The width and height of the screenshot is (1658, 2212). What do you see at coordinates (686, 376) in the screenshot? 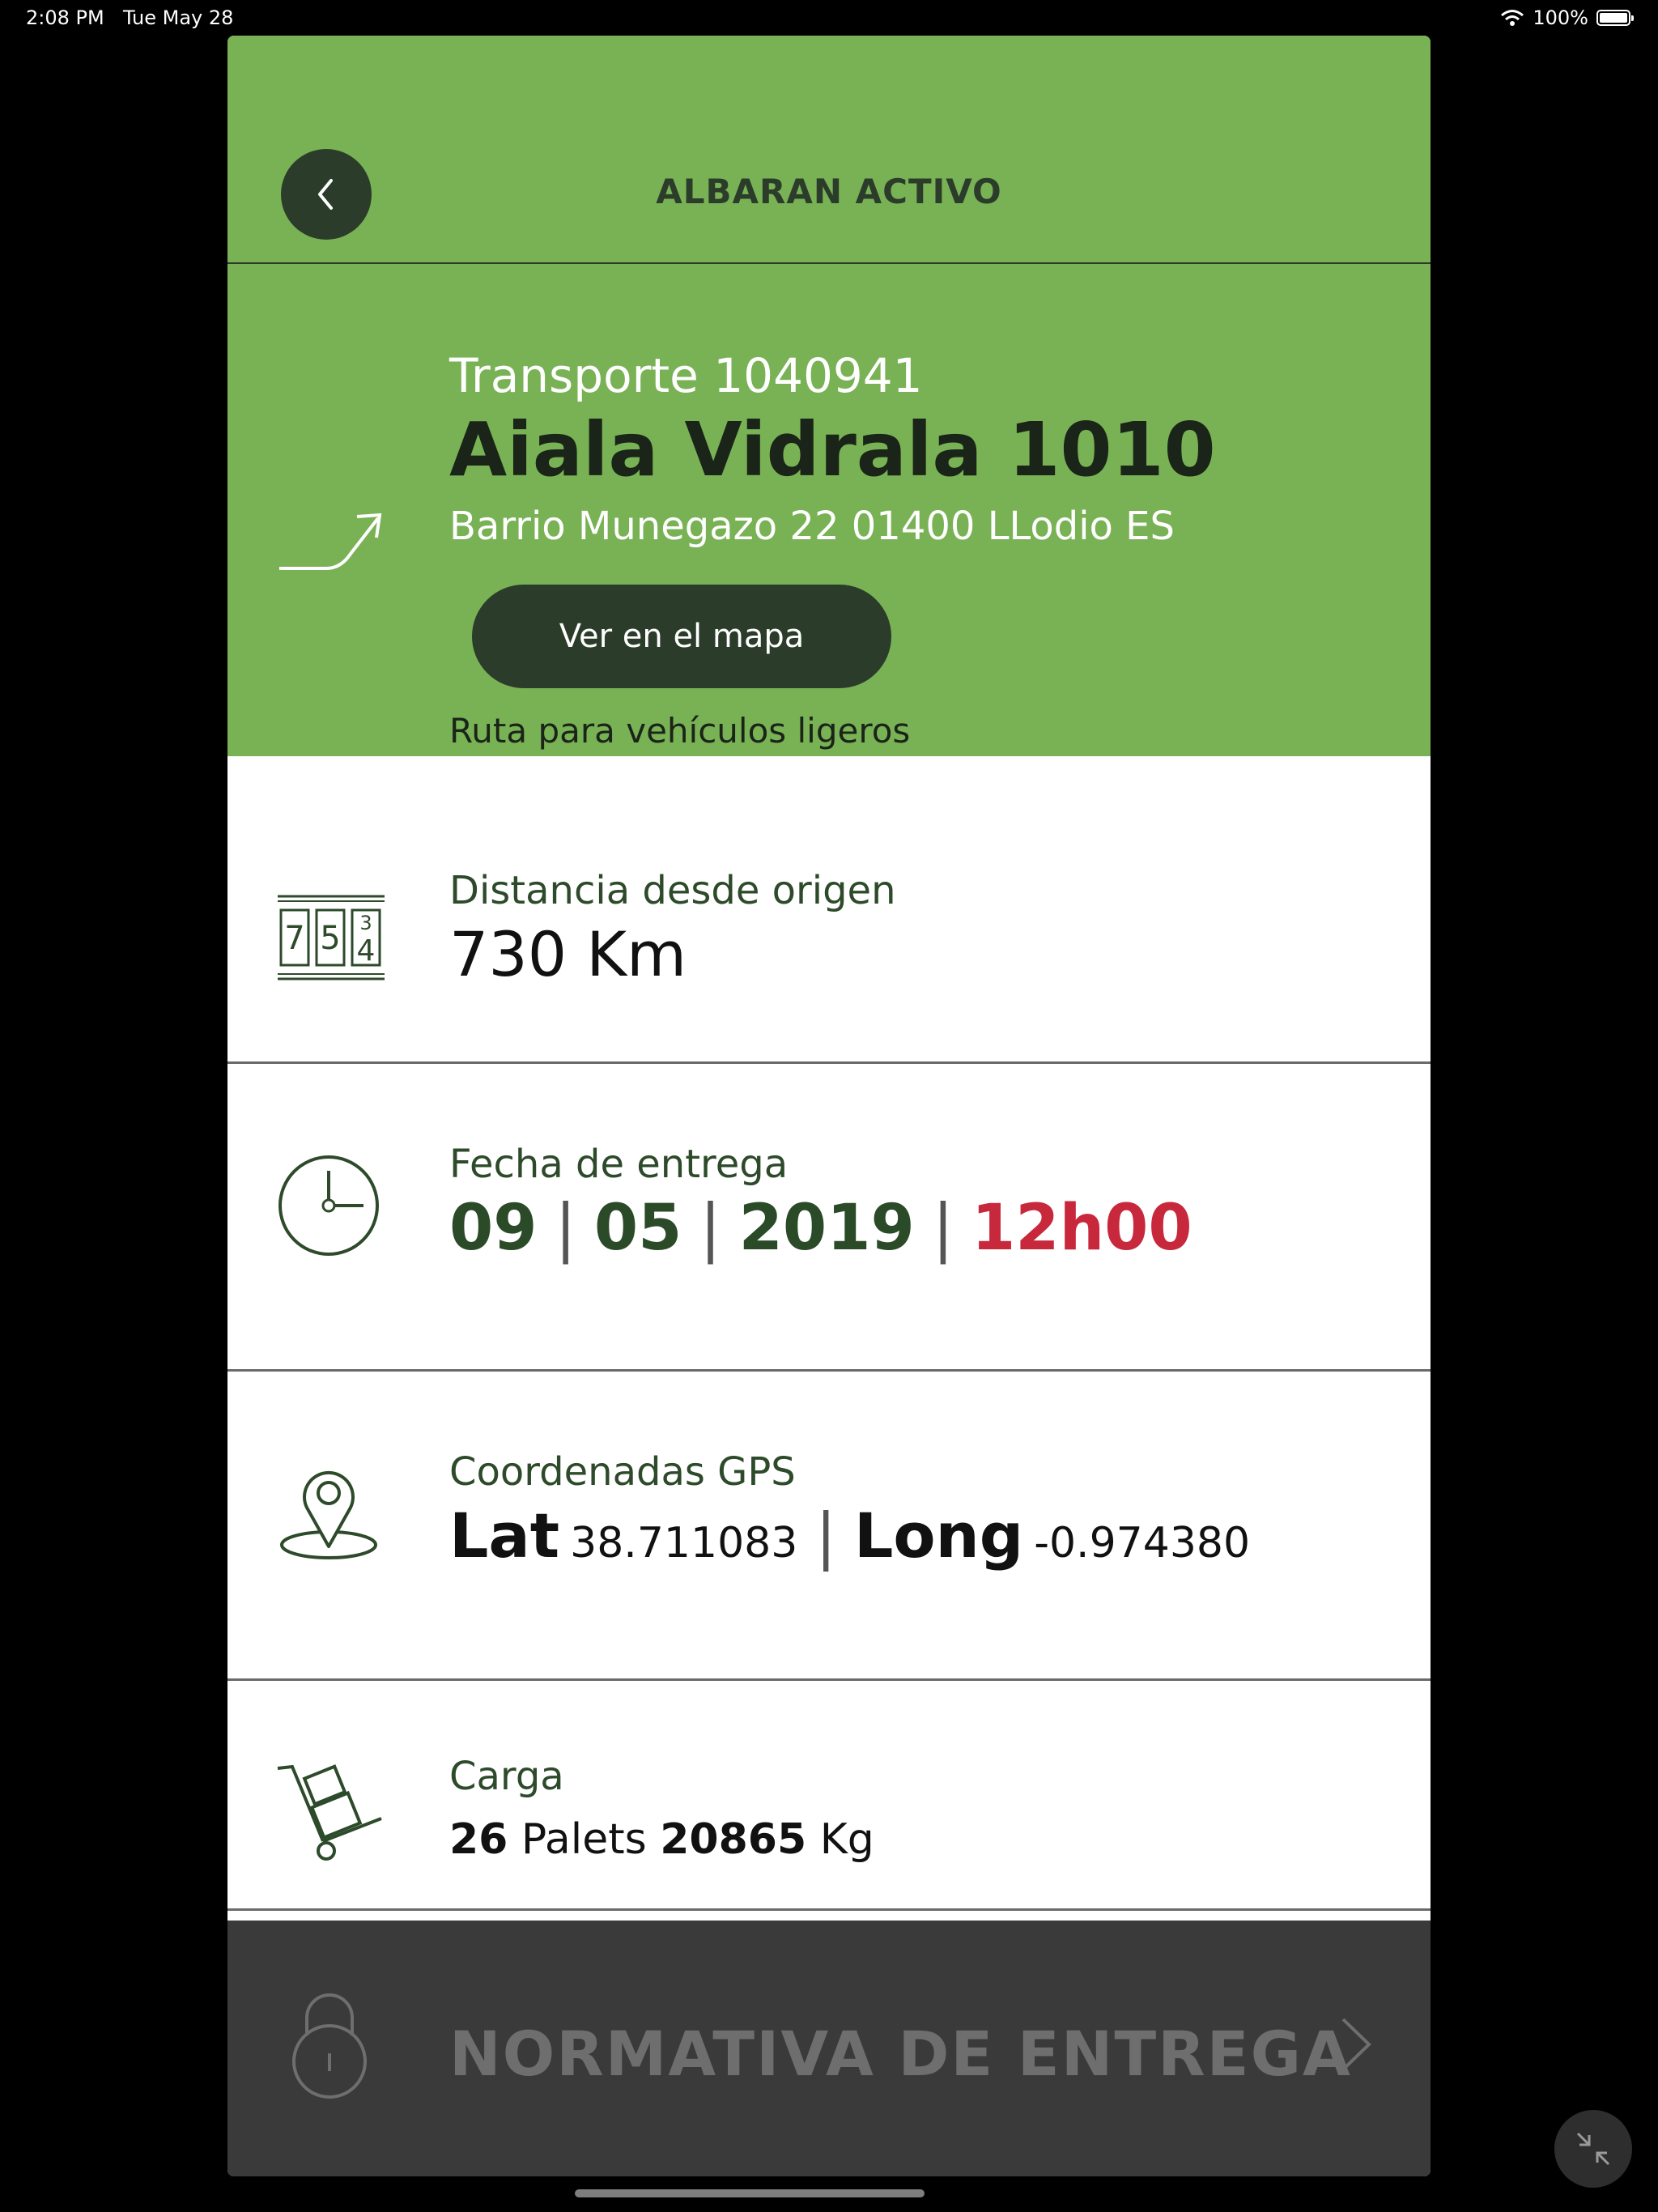
I see `transport-number: Transporte 1040941` at bounding box center [686, 376].